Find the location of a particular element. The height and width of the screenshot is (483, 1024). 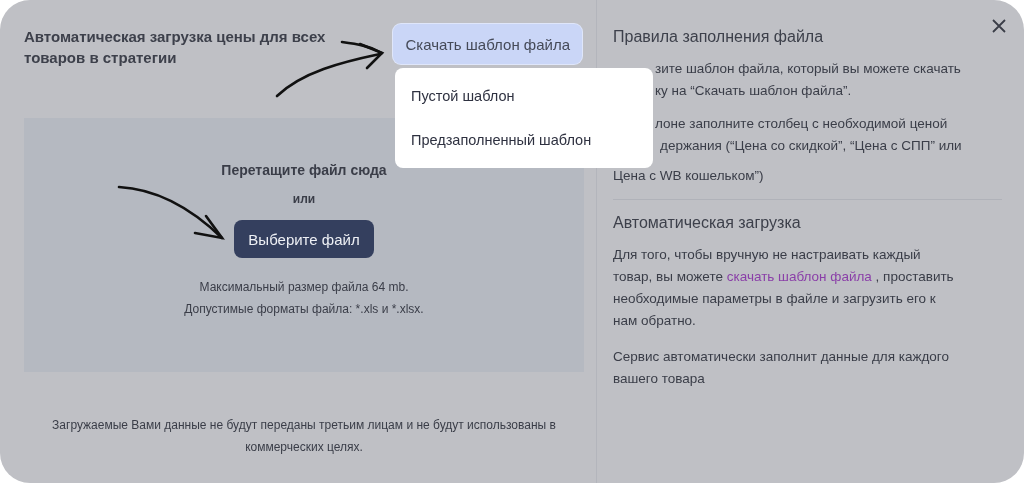

privacy-note: Загружаемые Вами данные не будут переданы третьим лицам и не будут использованы в коммерческих целях. is located at coordinates (304, 436).